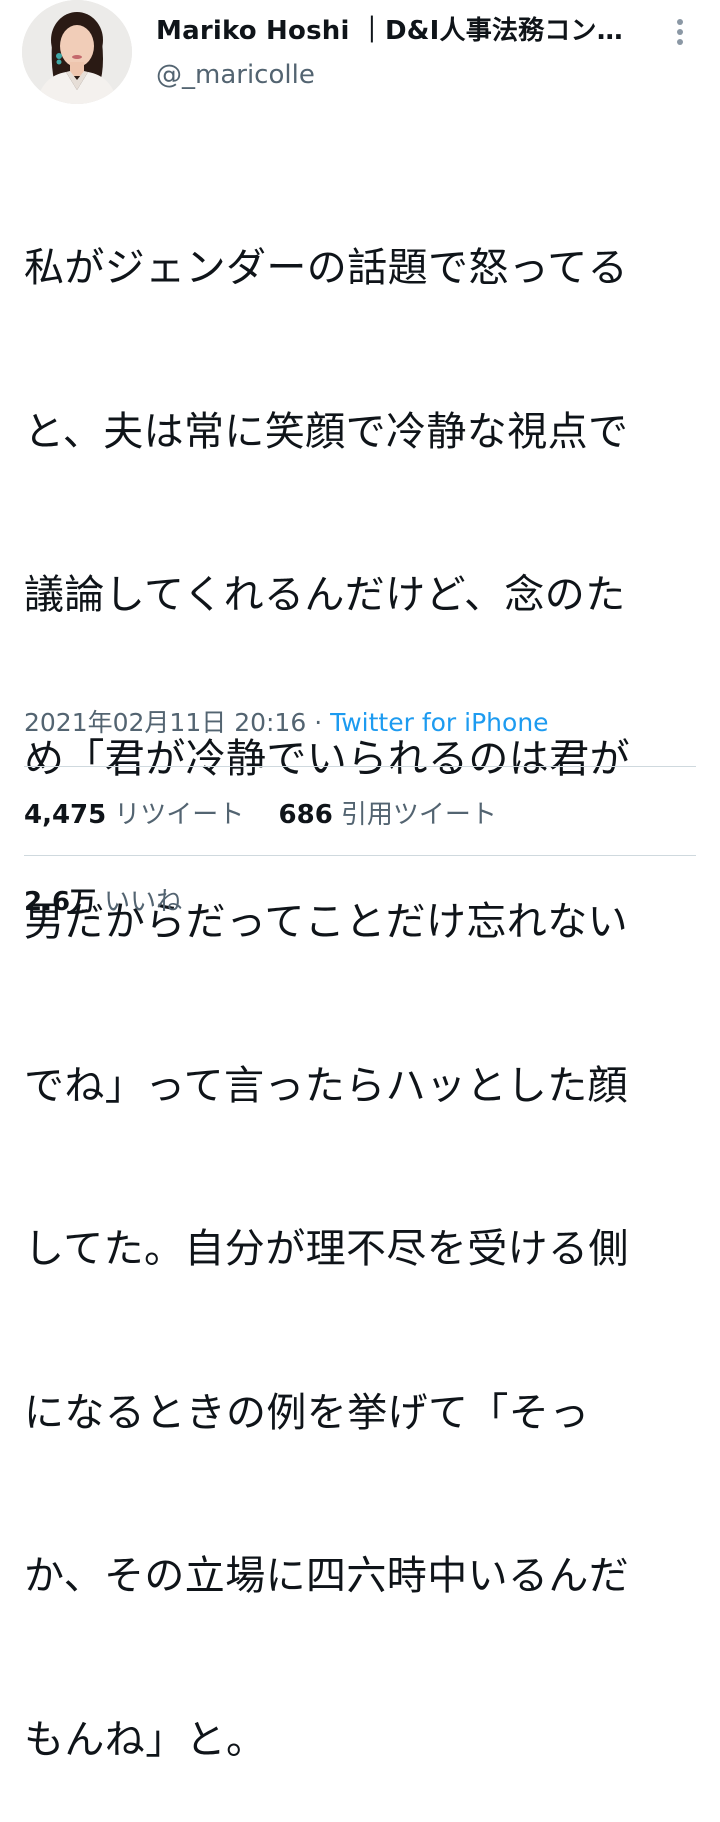 The height and width of the screenshot is (1822, 720). I want to click on tweet-text-line: と、夫は常に笑顔で冷静な視点で, so click(326, 431).